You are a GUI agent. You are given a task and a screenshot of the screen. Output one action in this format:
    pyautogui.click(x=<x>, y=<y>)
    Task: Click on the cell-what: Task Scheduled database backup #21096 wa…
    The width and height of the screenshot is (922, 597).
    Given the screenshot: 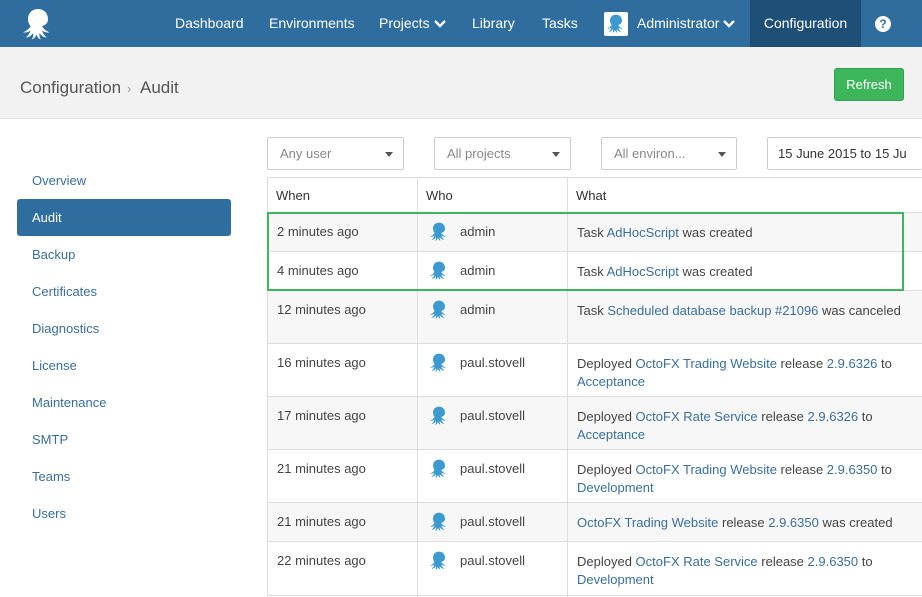 What is the action you would take?
    pyautogui.click(x=743, y=311)
    